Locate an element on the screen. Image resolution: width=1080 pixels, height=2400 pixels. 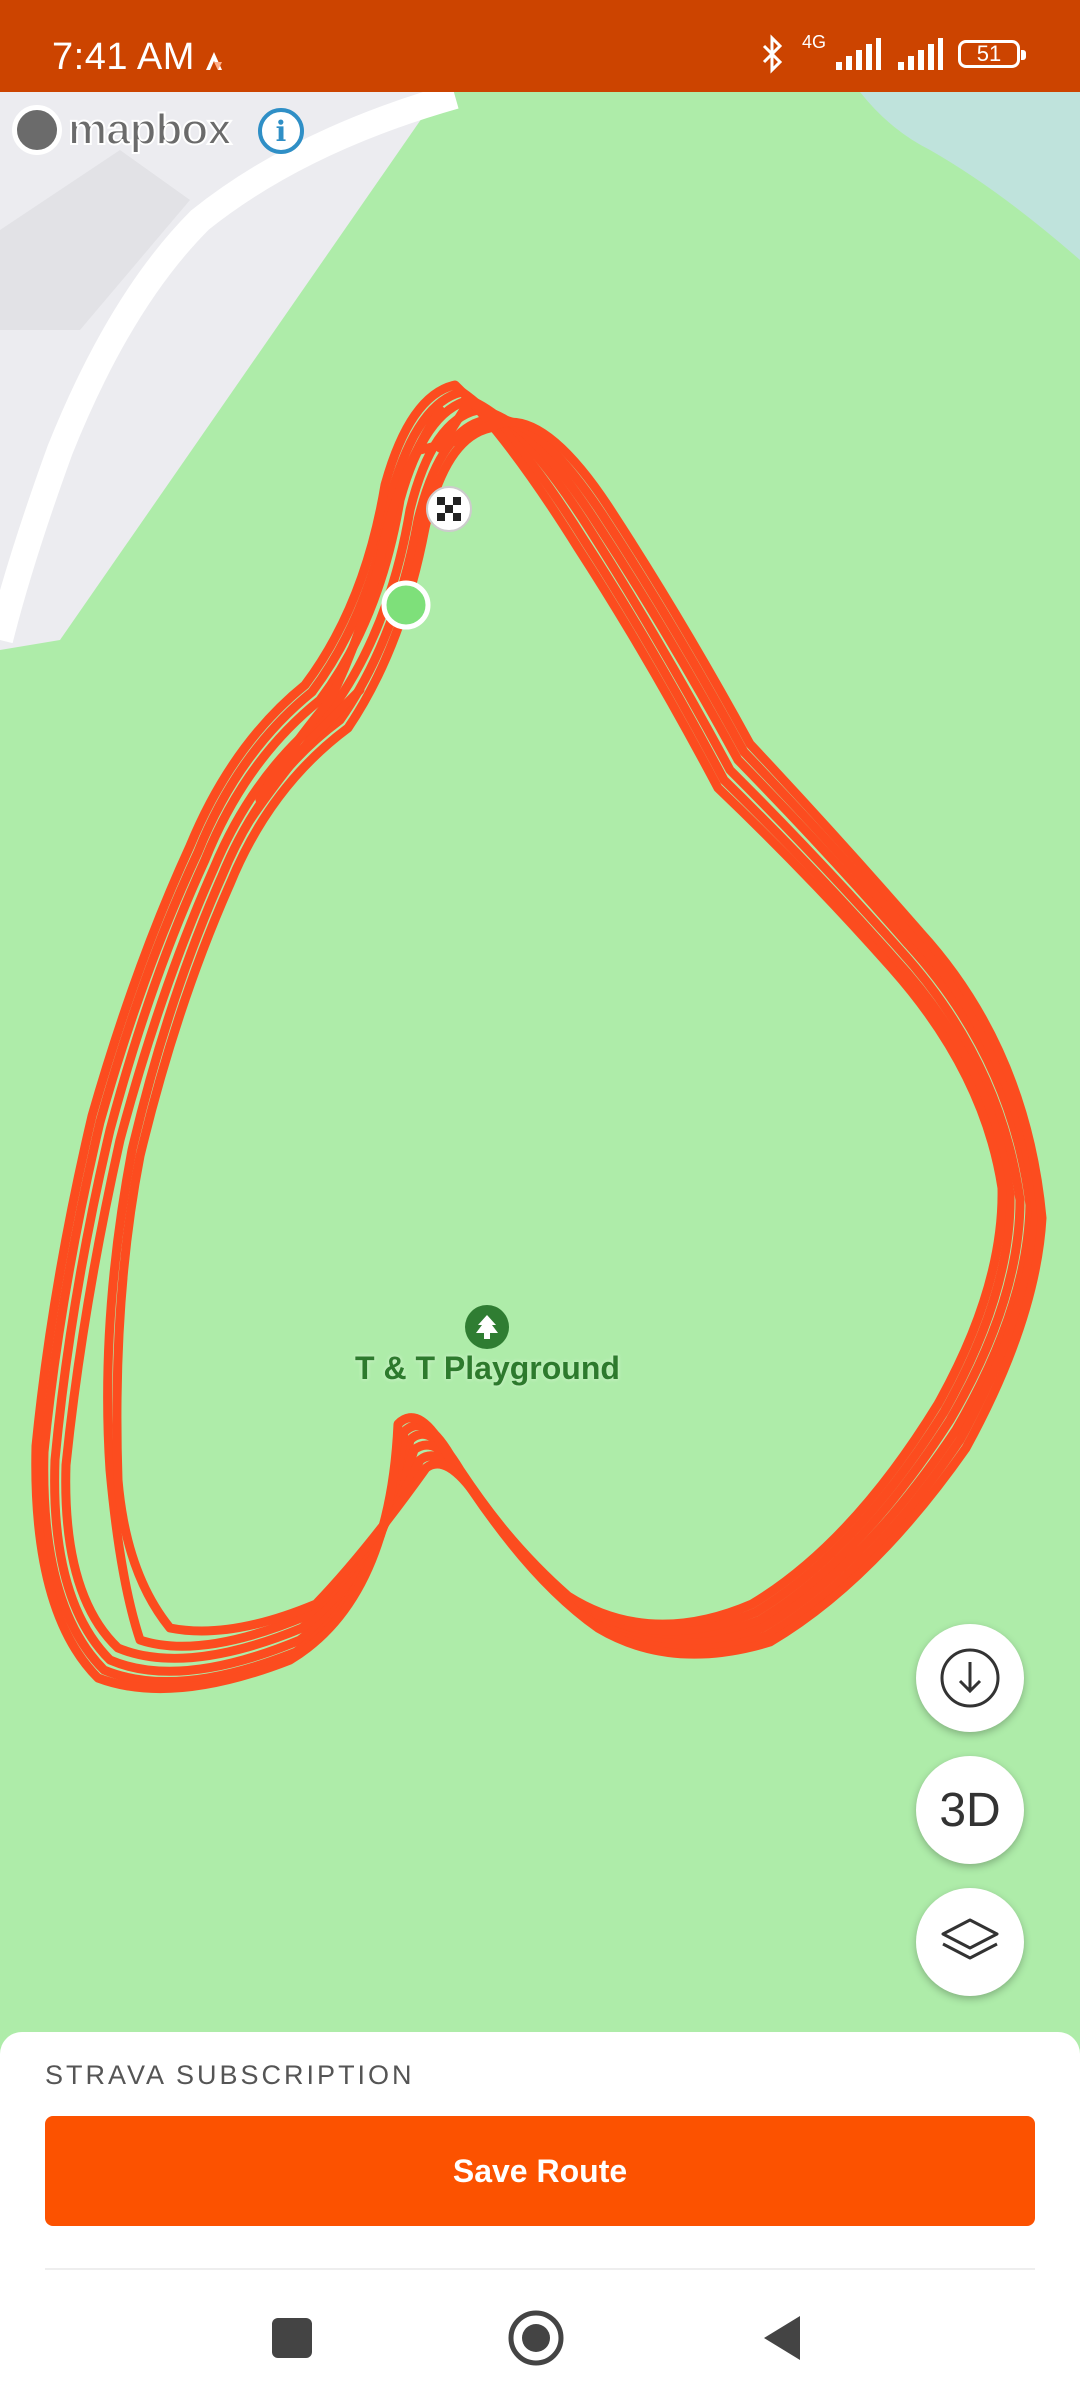
map-layers-button is located at coordinates (970, 1942).